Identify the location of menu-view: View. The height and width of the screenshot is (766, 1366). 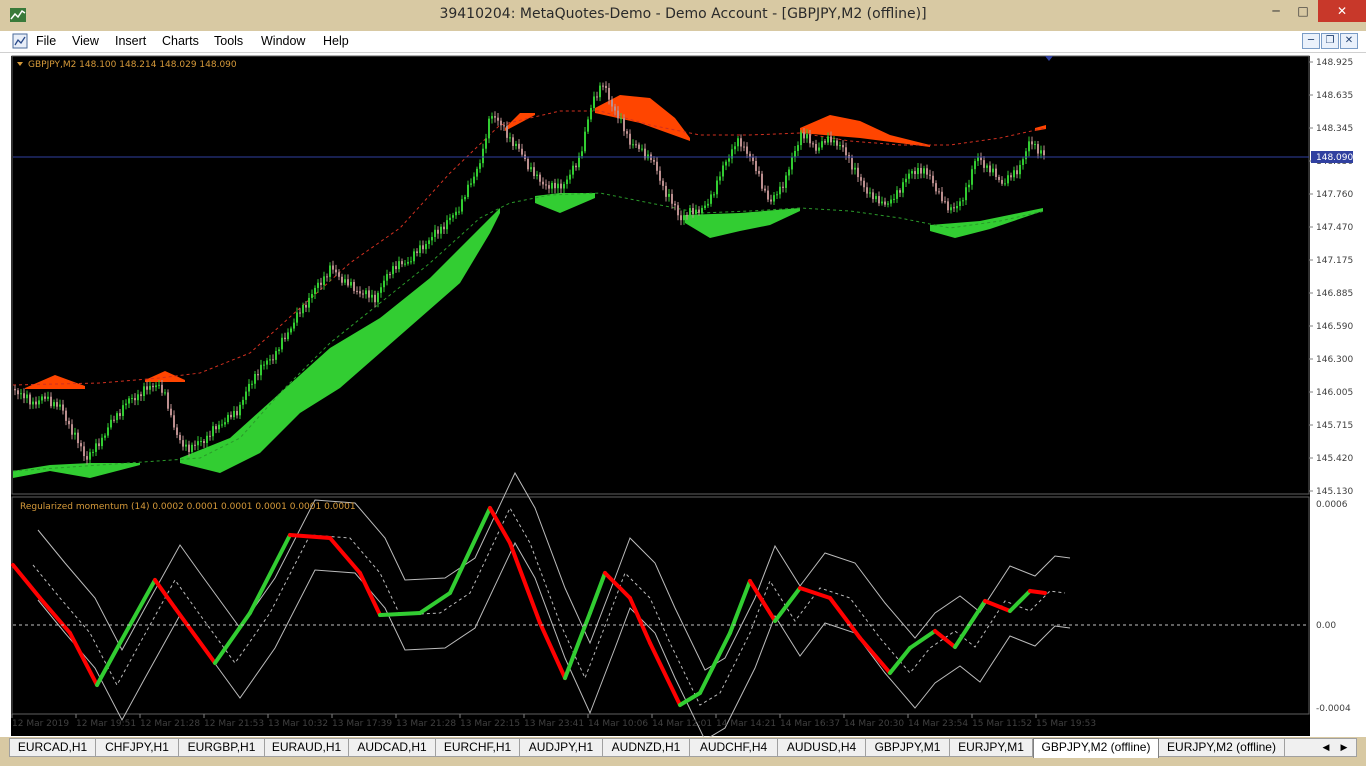
(85, 41).